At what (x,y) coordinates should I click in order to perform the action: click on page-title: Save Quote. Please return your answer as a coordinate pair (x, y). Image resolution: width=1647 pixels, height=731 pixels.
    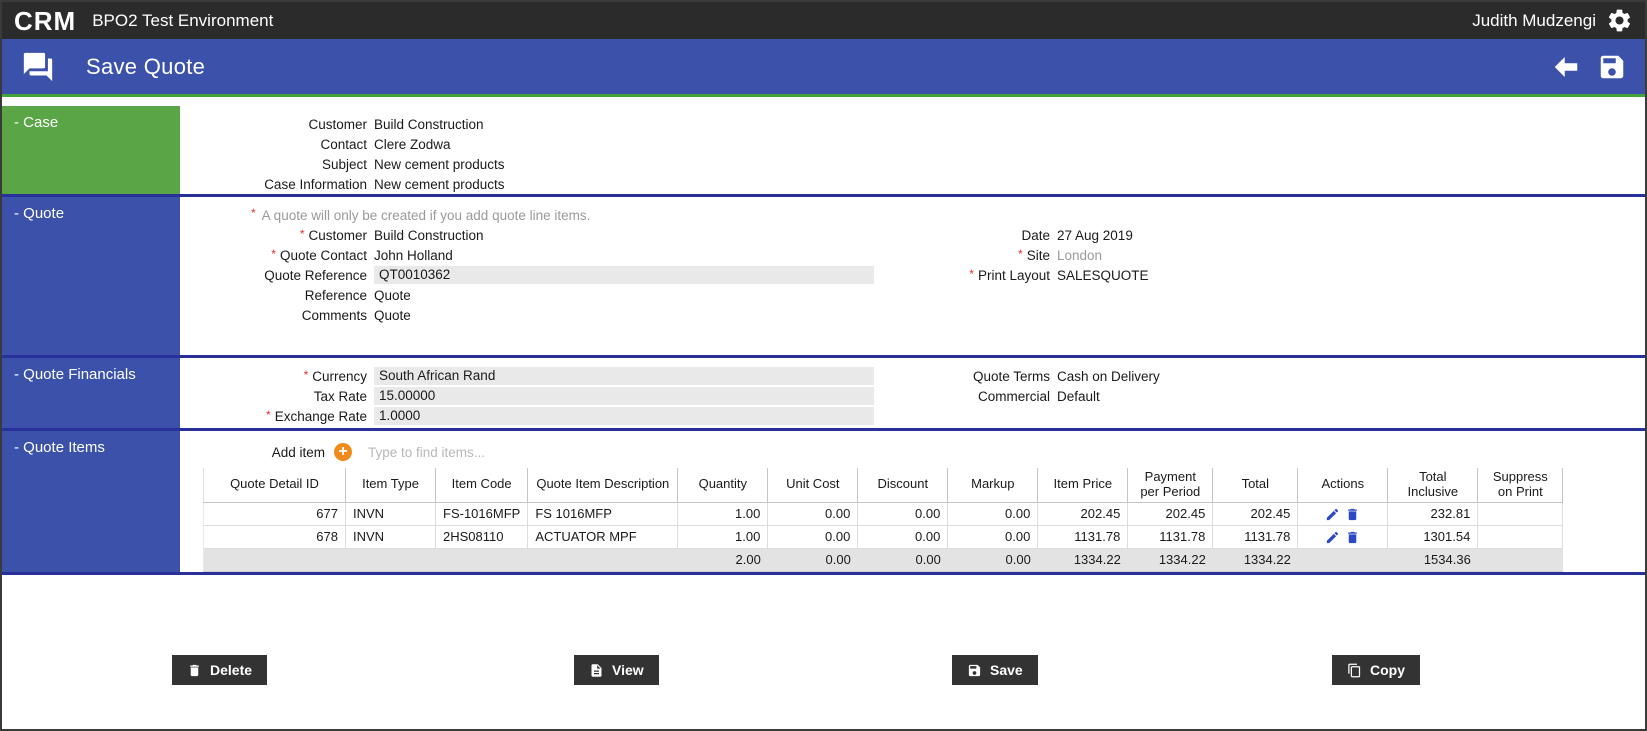
    Looking at the image, I should click on (146, 66).